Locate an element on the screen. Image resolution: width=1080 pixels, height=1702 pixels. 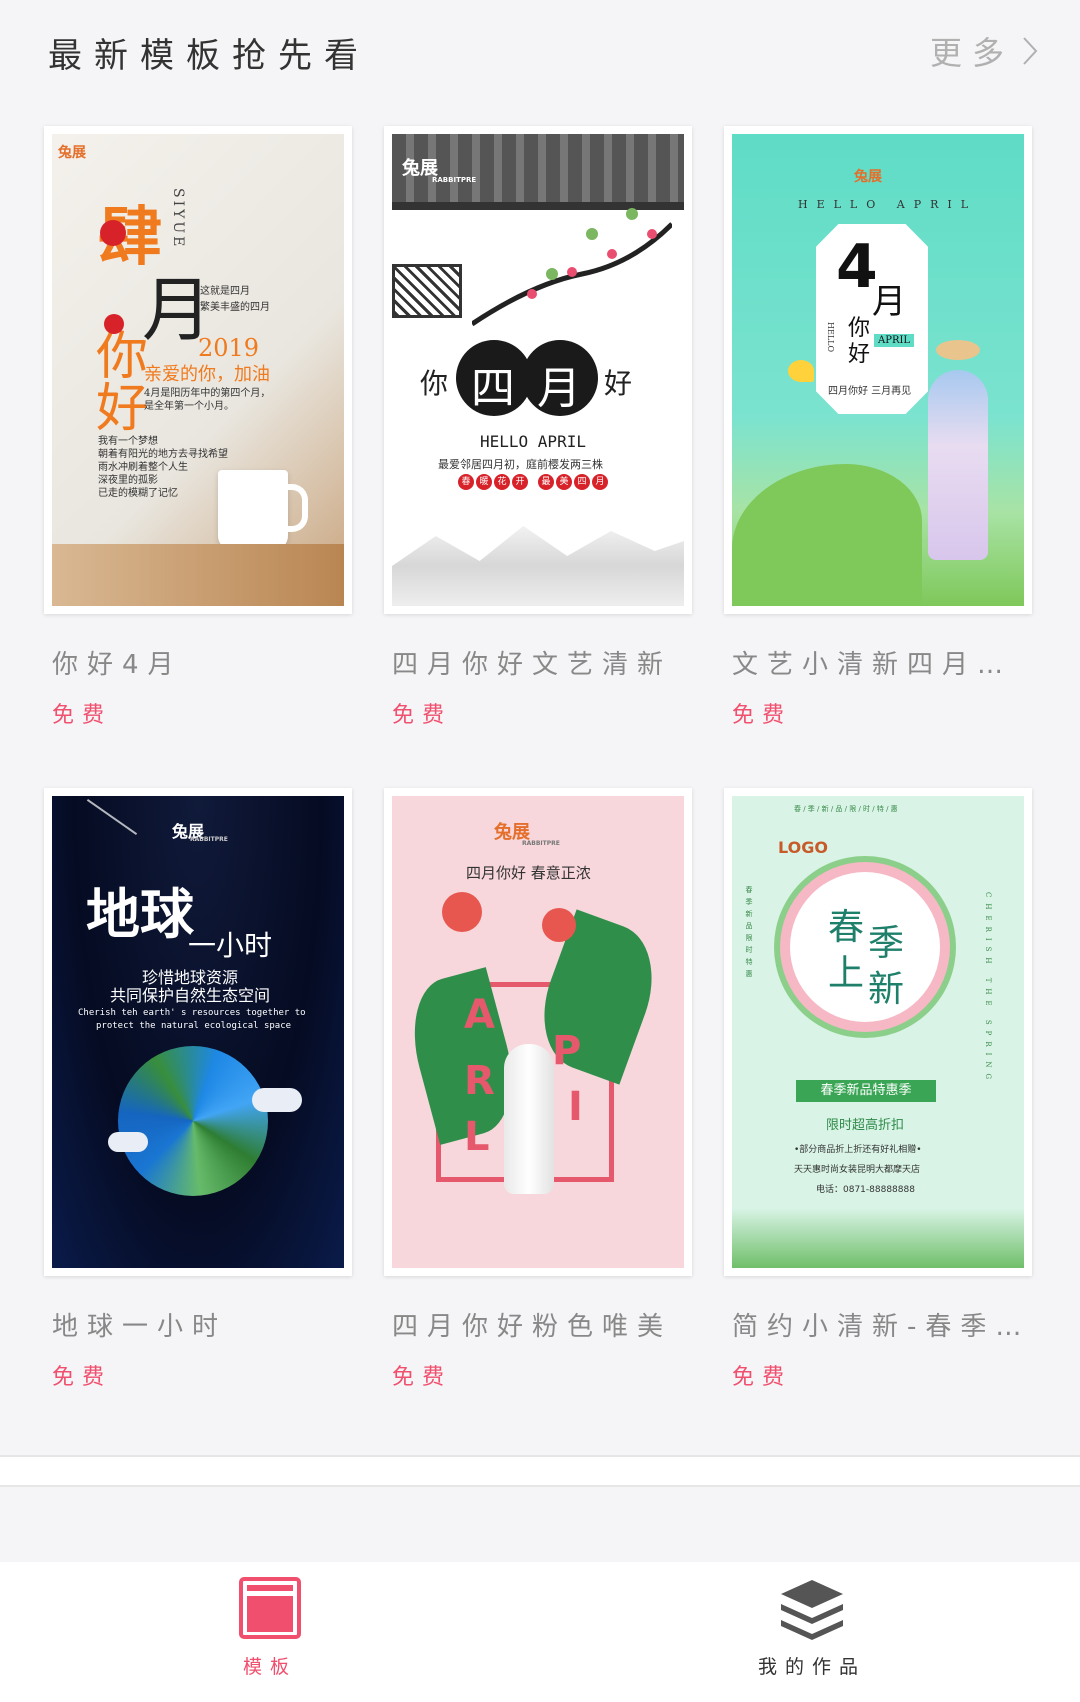
poster-tag: 四 is located at coordinates (582, 482).